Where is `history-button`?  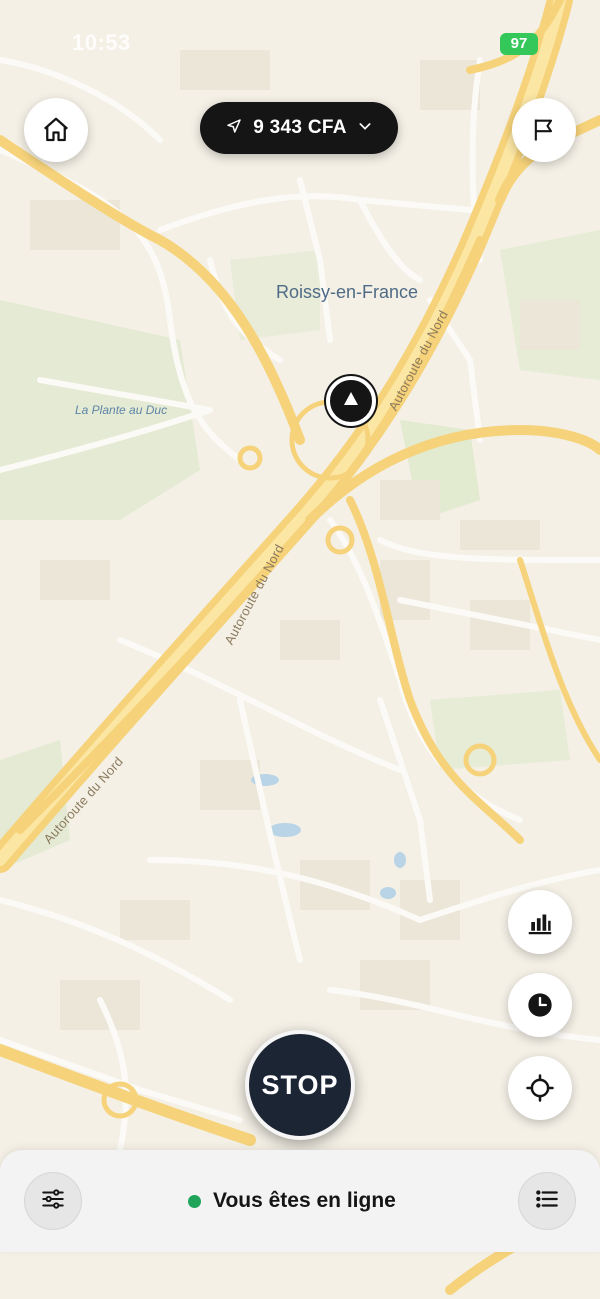
history-button is located at coordinates (540, 1005).